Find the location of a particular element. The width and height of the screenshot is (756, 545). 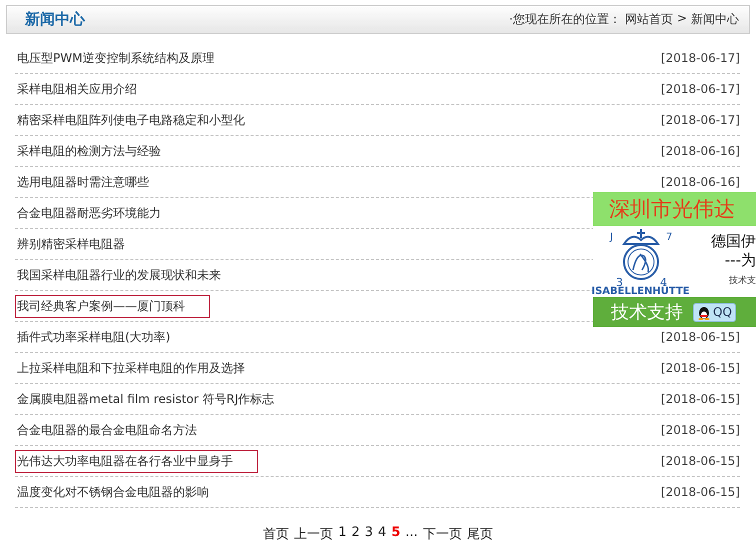

prev-page-link: 上一页 is located at coordinates (314, 534).